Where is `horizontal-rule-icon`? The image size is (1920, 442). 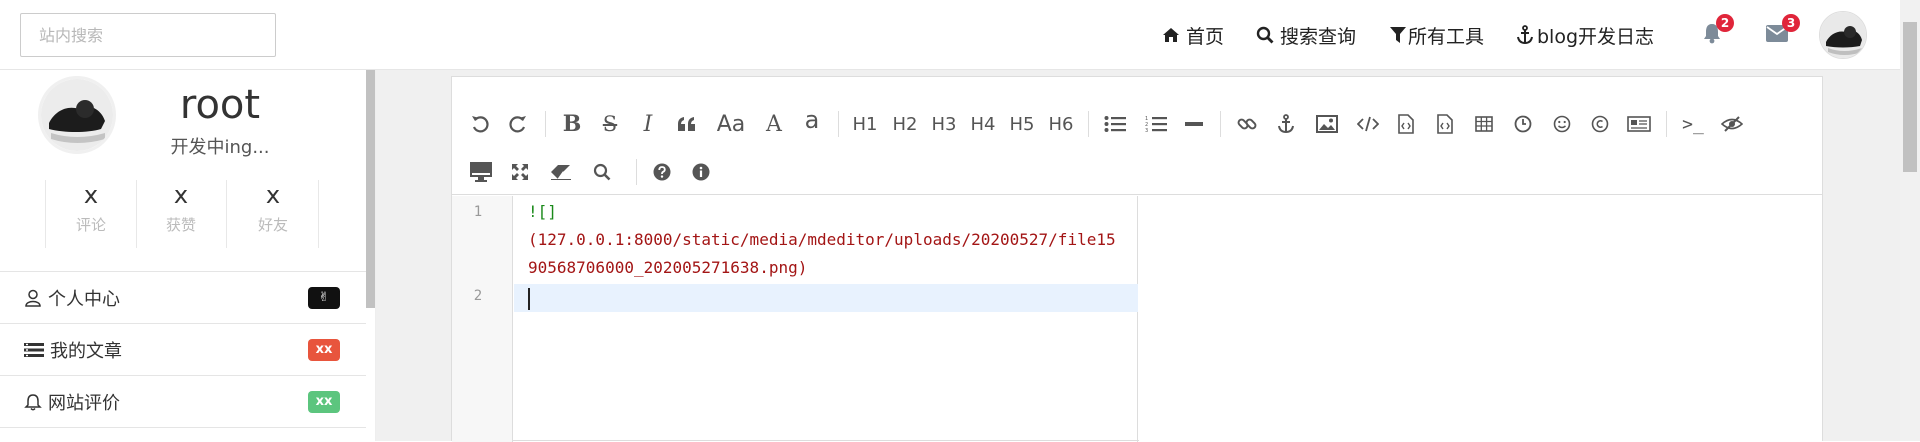
horizontal-rule-icon is located at coordinates (1194, 124).